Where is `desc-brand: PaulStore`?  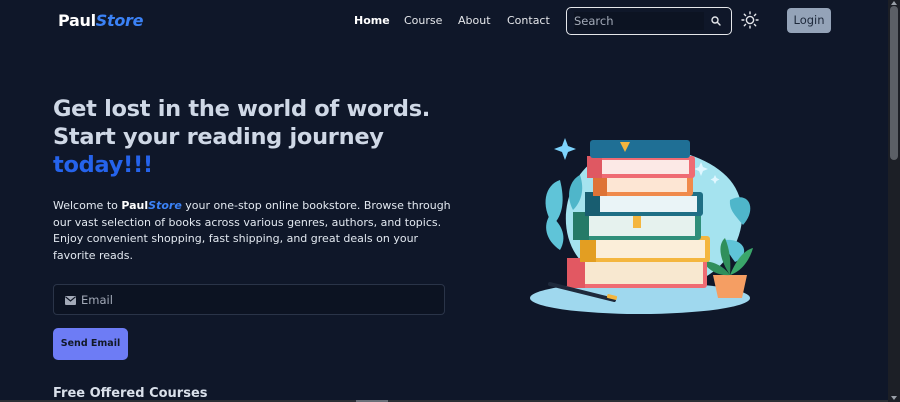
desc-brand: PaulStore is located at coordinates (151, 205).